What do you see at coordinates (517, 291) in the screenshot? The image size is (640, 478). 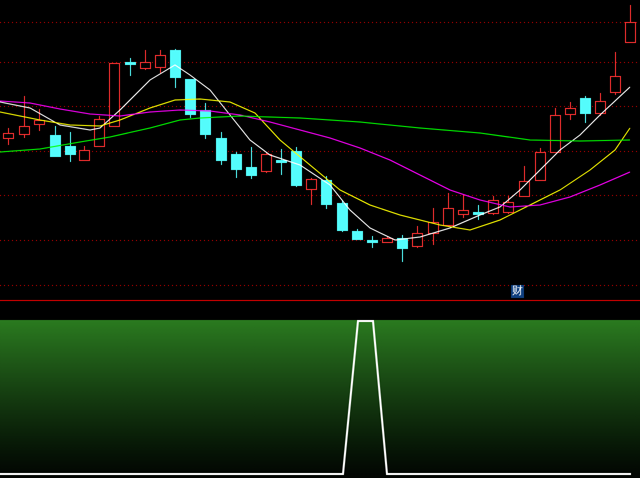 I see `finance-badge: 财` at bounding box center [517, 291].